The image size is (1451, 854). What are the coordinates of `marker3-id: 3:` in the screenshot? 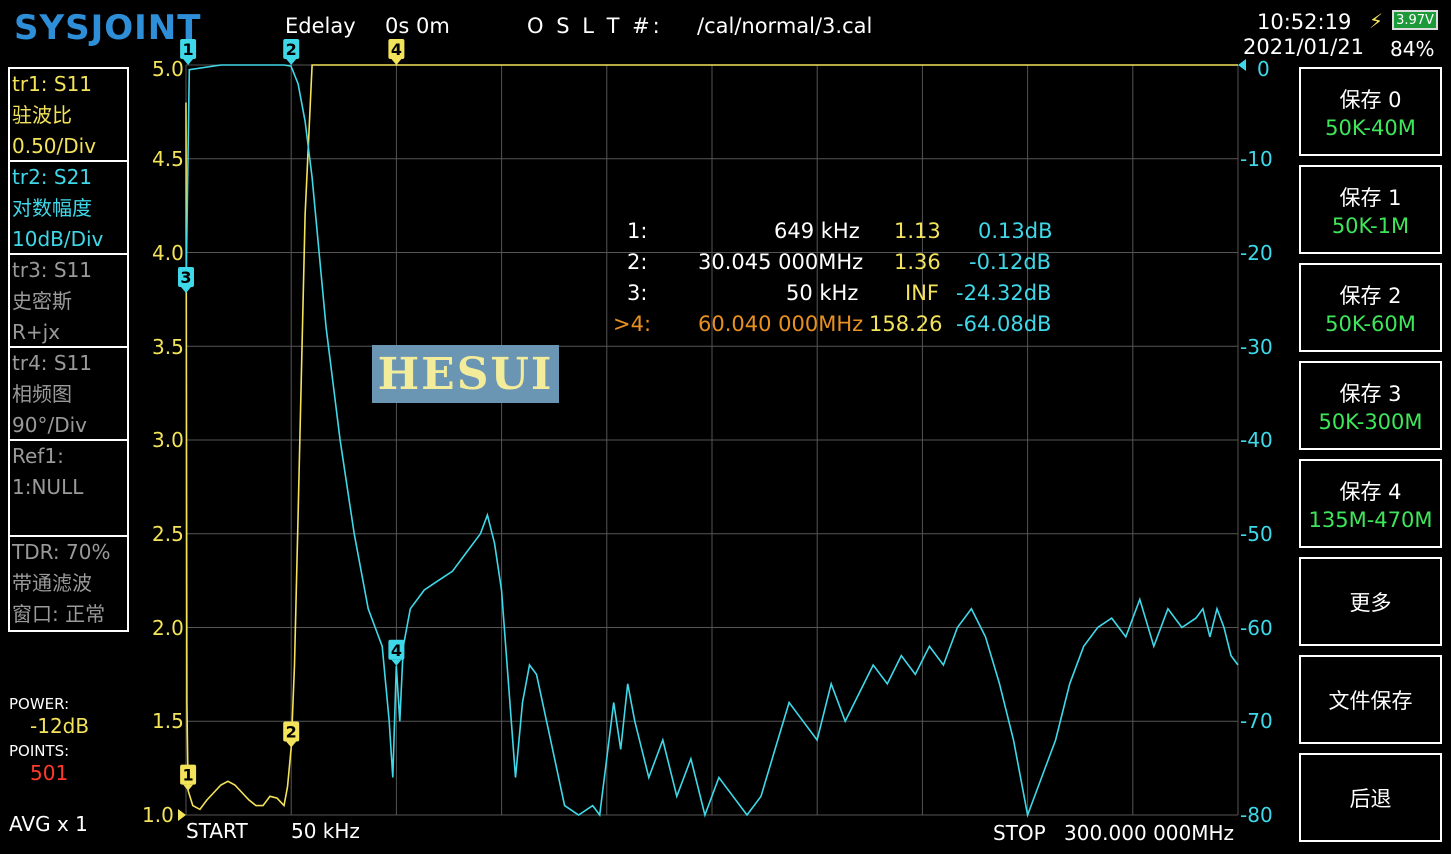 It's located at (637, 293).